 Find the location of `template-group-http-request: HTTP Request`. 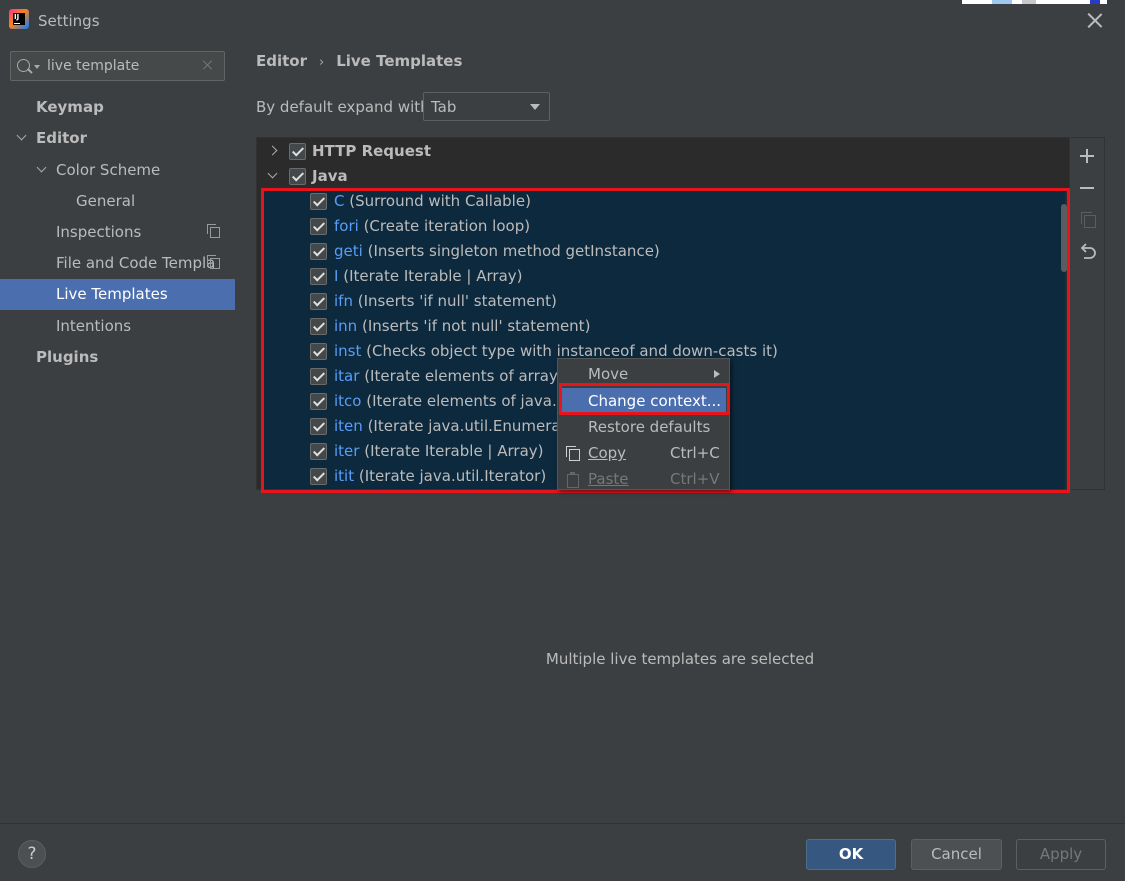

template-group-http-request: HTTP Request is located at coordinates (663, 151).